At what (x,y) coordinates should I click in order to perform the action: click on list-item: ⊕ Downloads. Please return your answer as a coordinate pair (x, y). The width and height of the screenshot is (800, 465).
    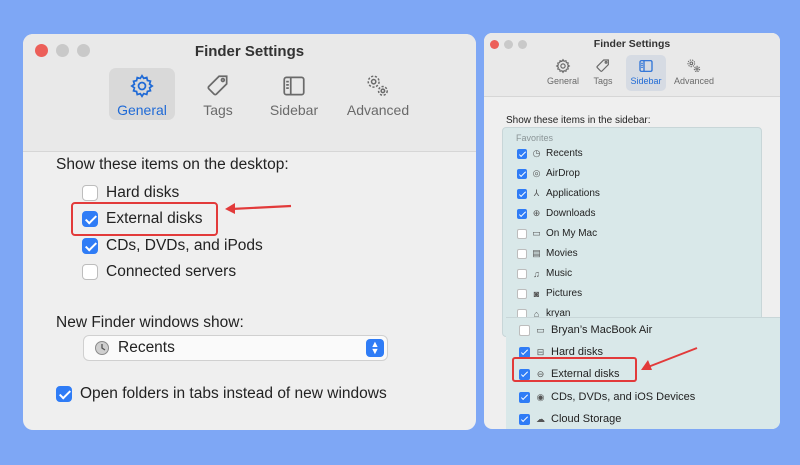
    Looking at the image, I should click on (556, 213).